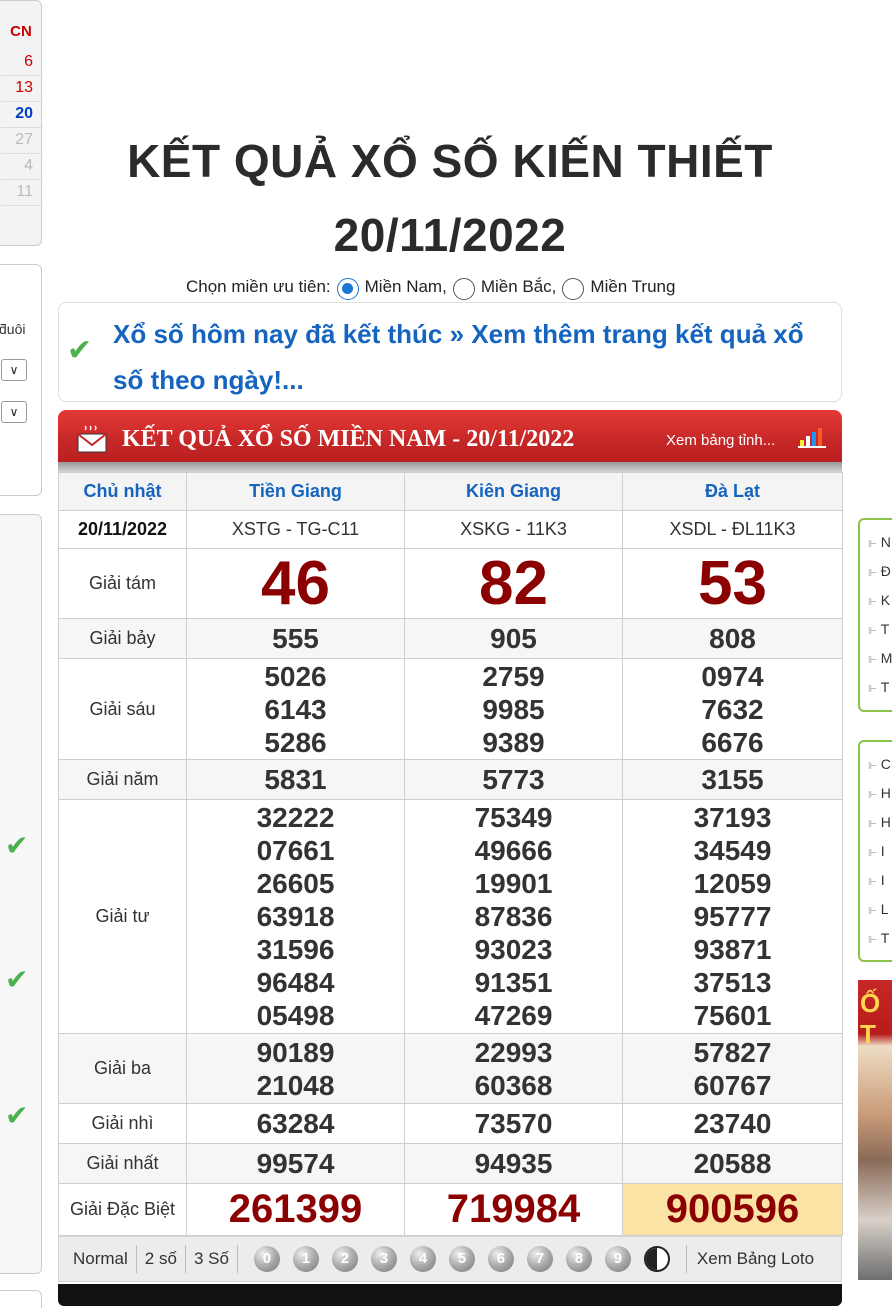 The height and width of the screenshot is (1308, 892). I want to click on prize-number: 46, so click(295, 583).